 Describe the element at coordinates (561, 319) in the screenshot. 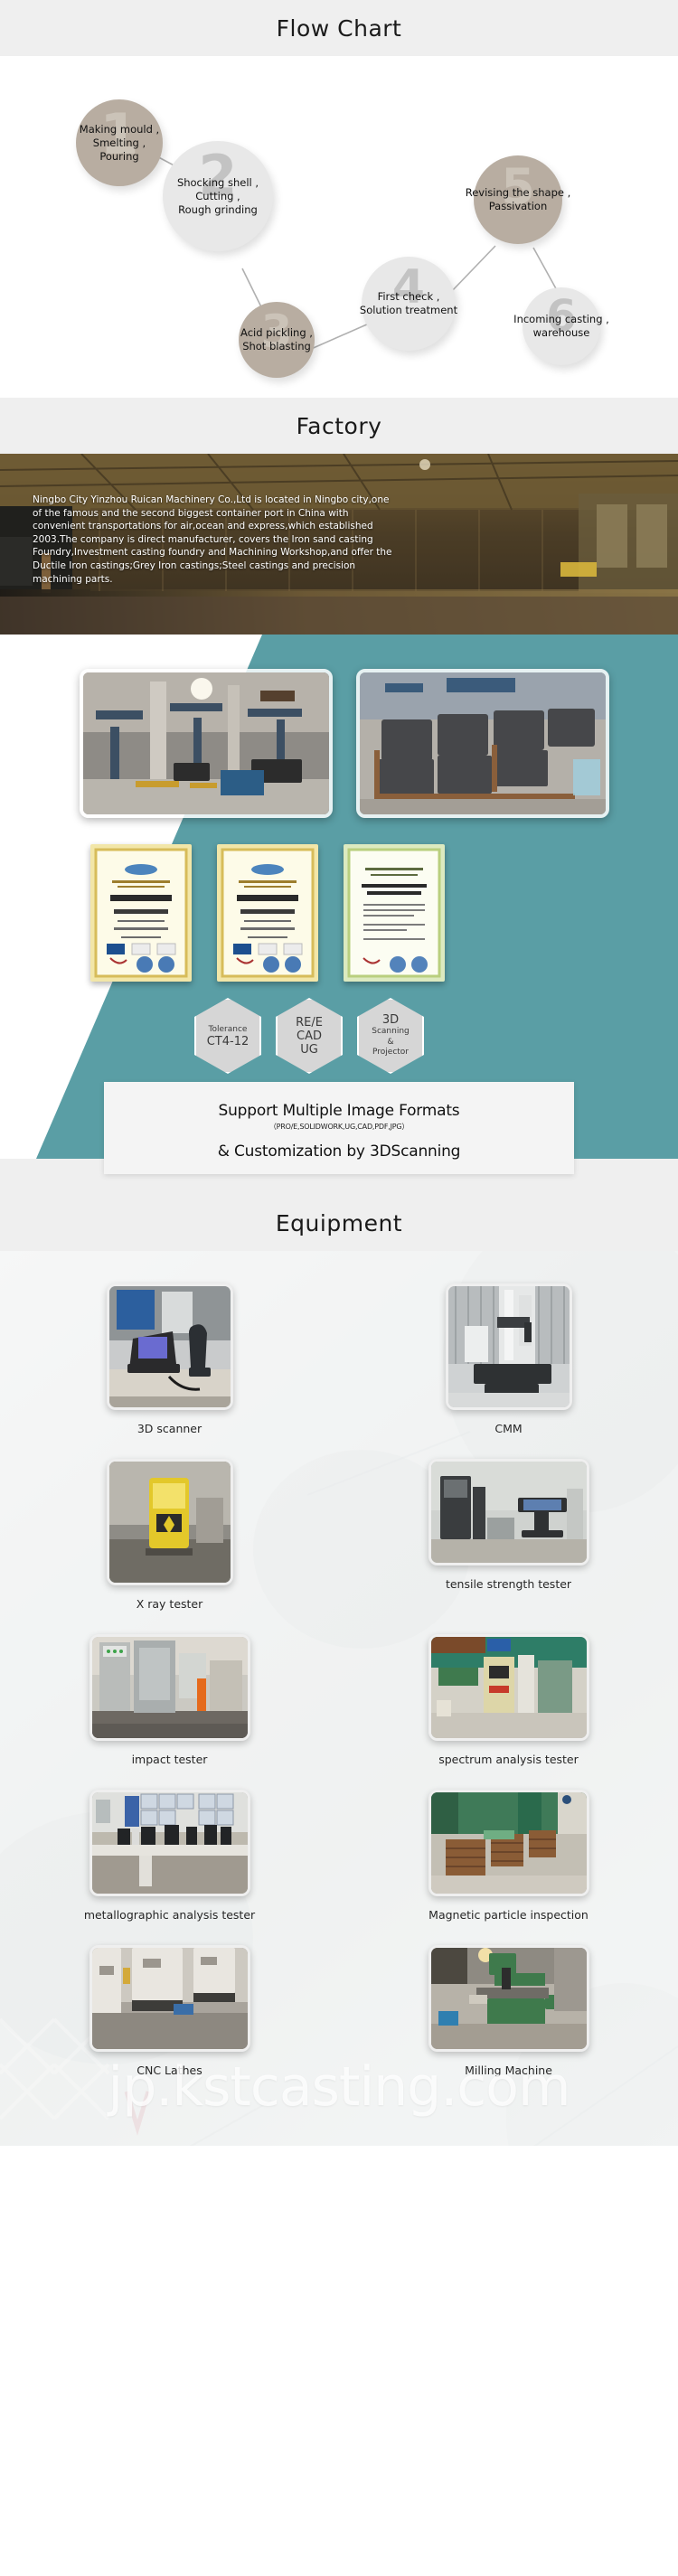

I see `flow-node-6-line1: Incoming casting ,` at that location.